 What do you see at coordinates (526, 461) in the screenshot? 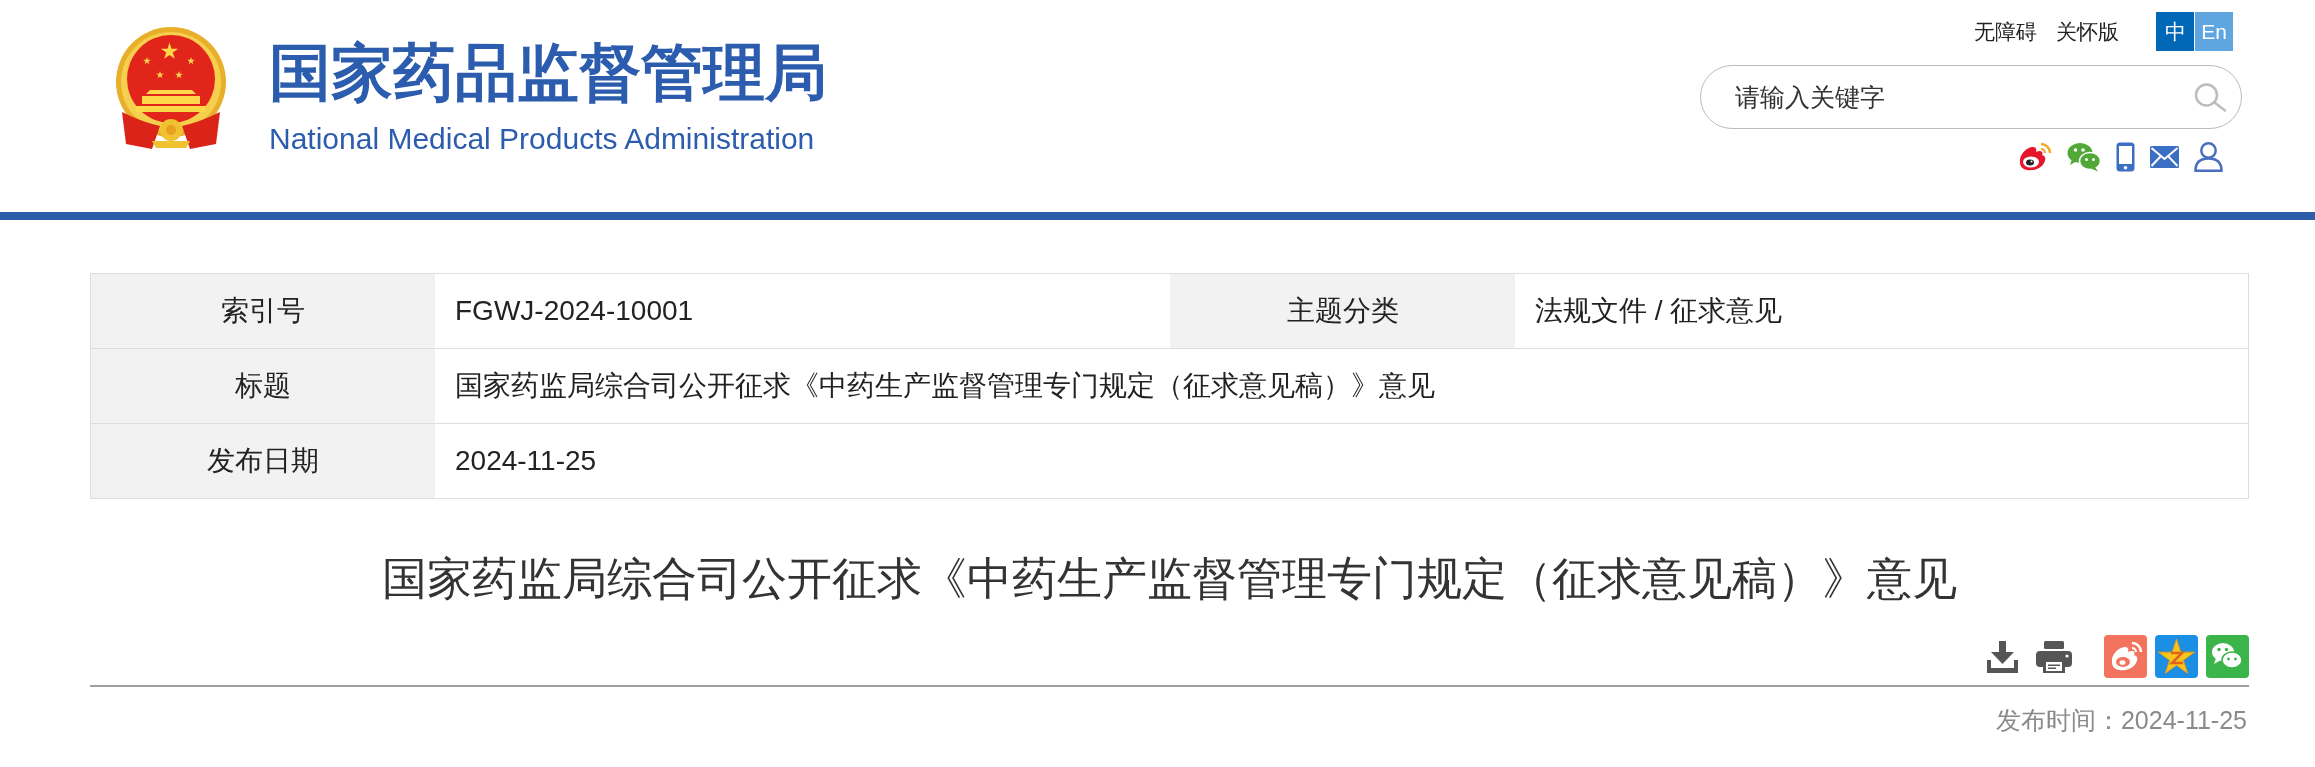
I see `table-cell-text: 2024-11-25` at bounding box center [526, 461].